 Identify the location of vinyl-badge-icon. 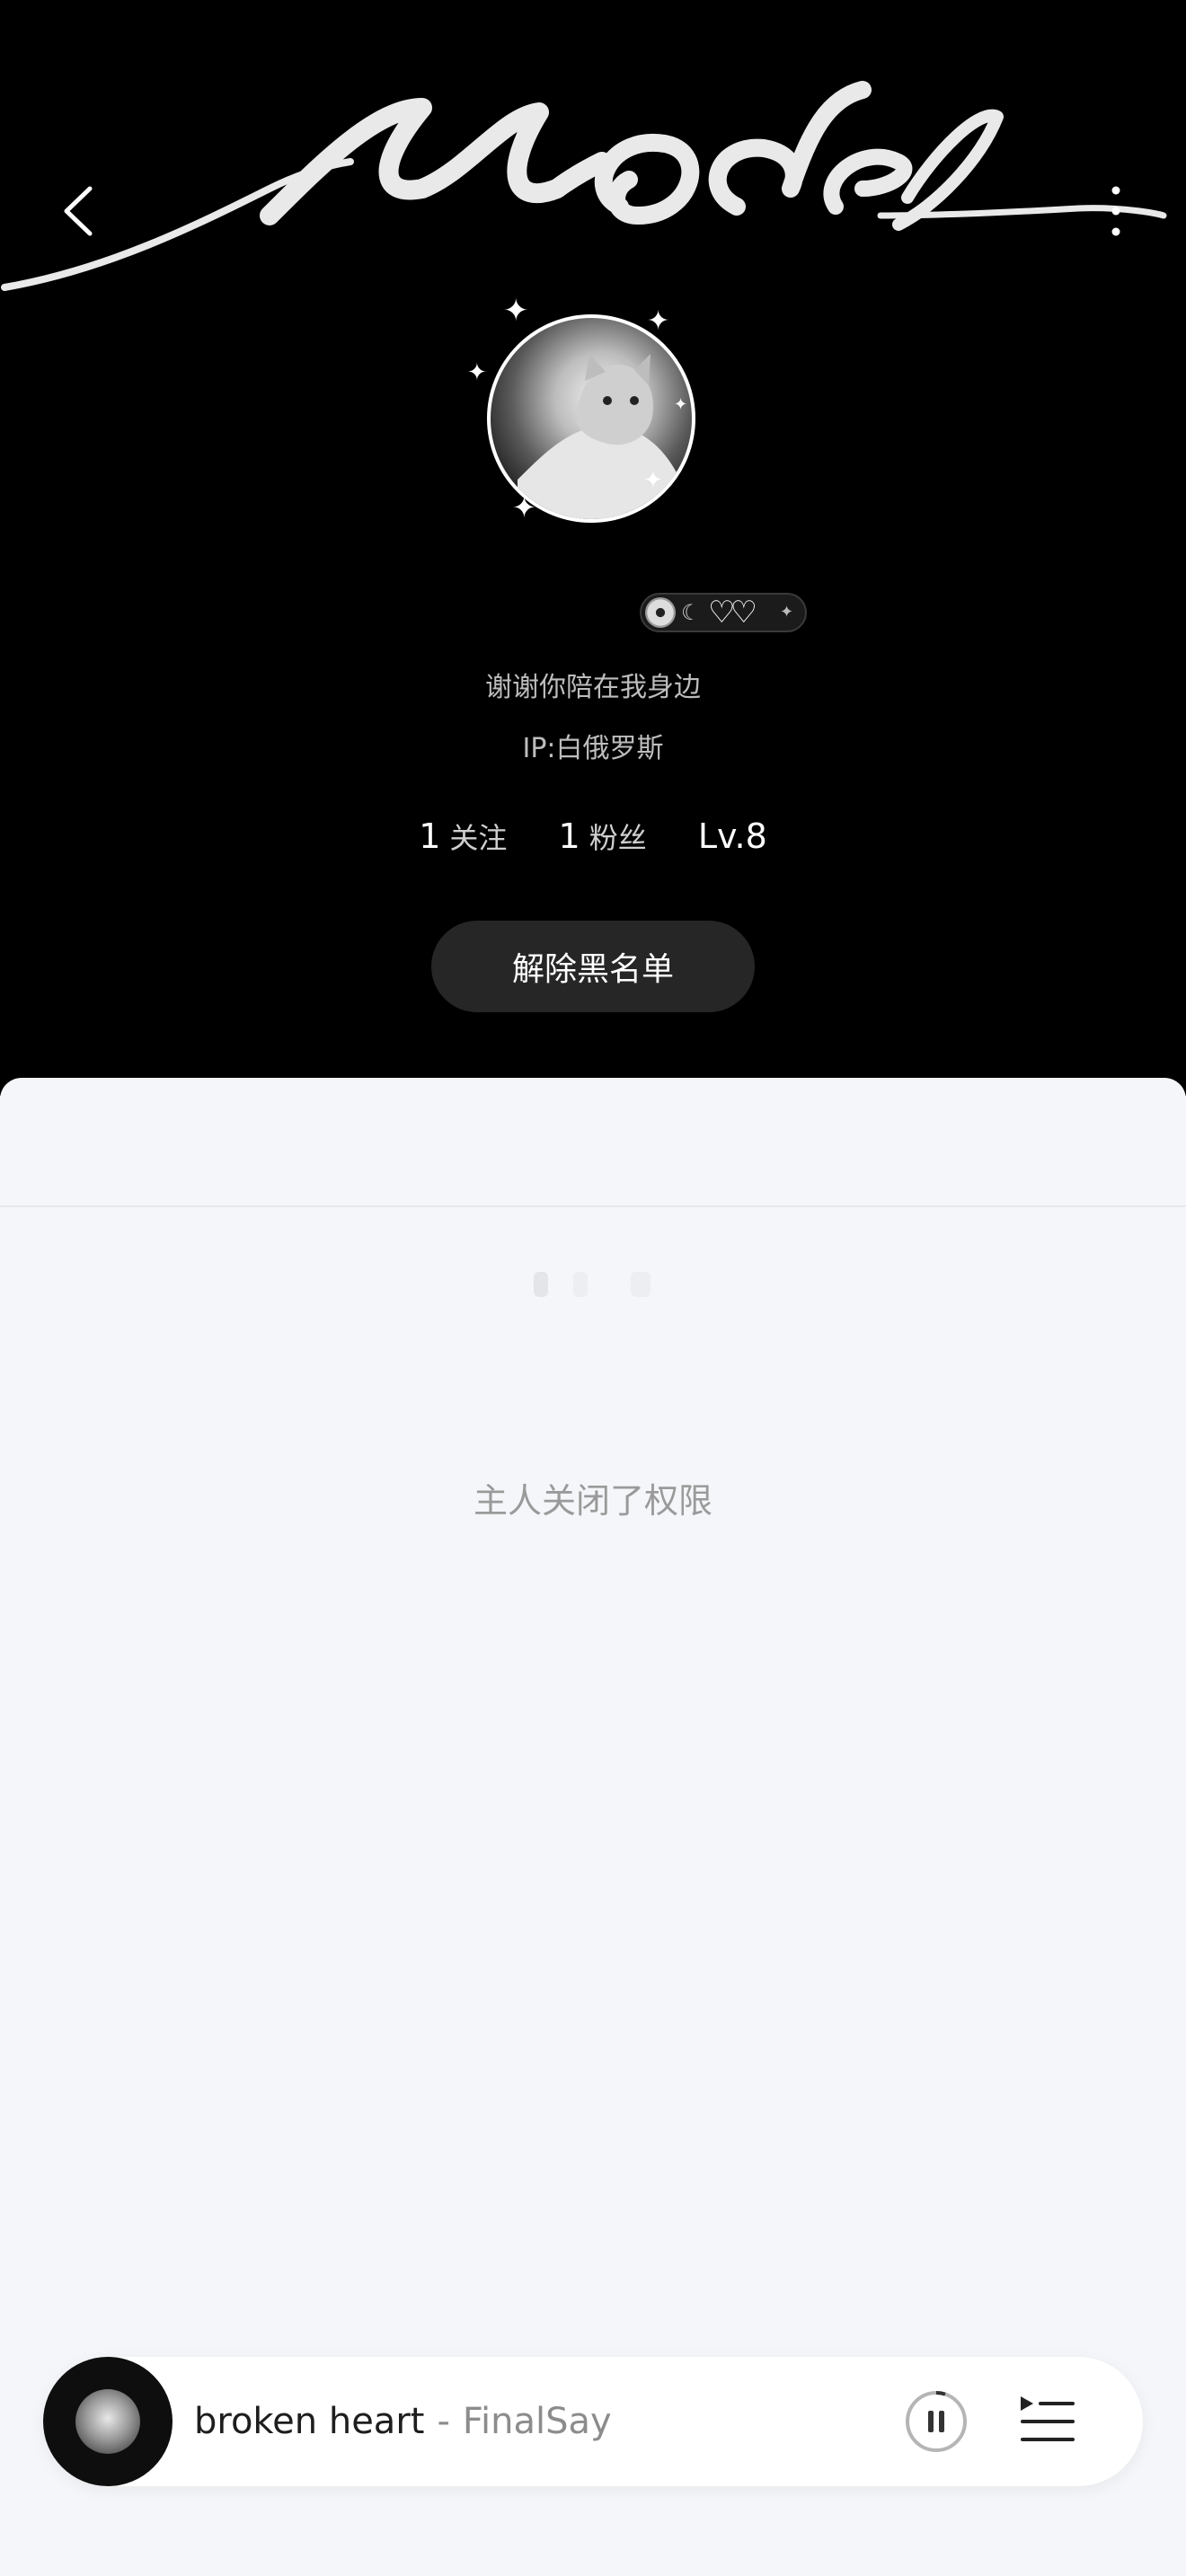
(660, 612).